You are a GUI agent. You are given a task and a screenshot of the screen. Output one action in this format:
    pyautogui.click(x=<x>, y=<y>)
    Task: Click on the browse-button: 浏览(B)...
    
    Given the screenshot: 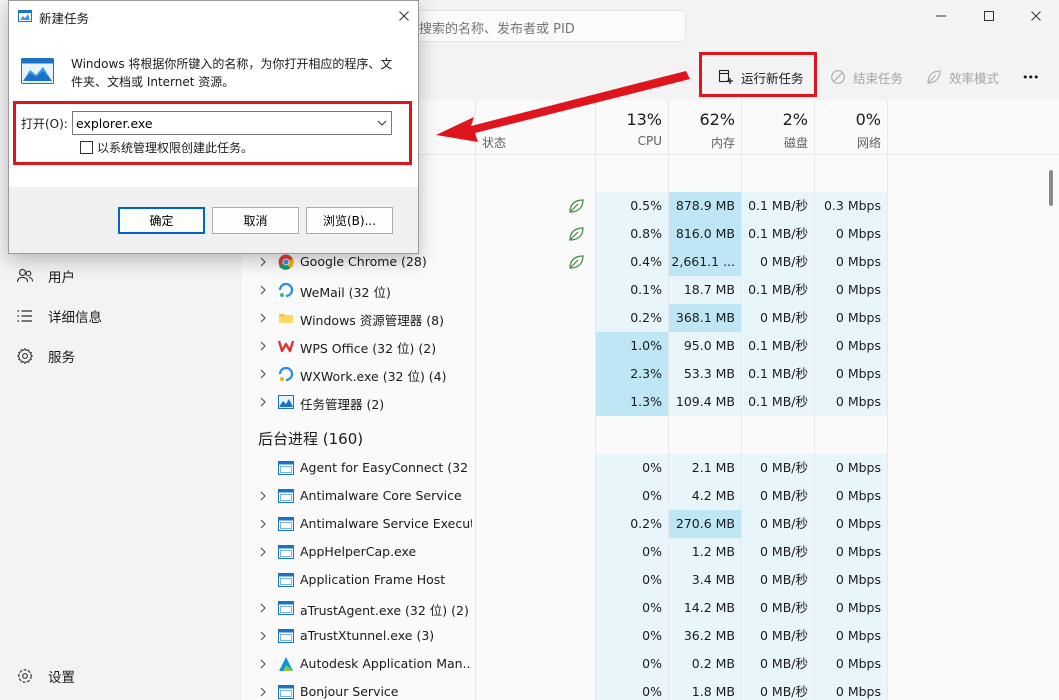 What is the action you would take?
    pyautogui.click(x=349, y=220)
    